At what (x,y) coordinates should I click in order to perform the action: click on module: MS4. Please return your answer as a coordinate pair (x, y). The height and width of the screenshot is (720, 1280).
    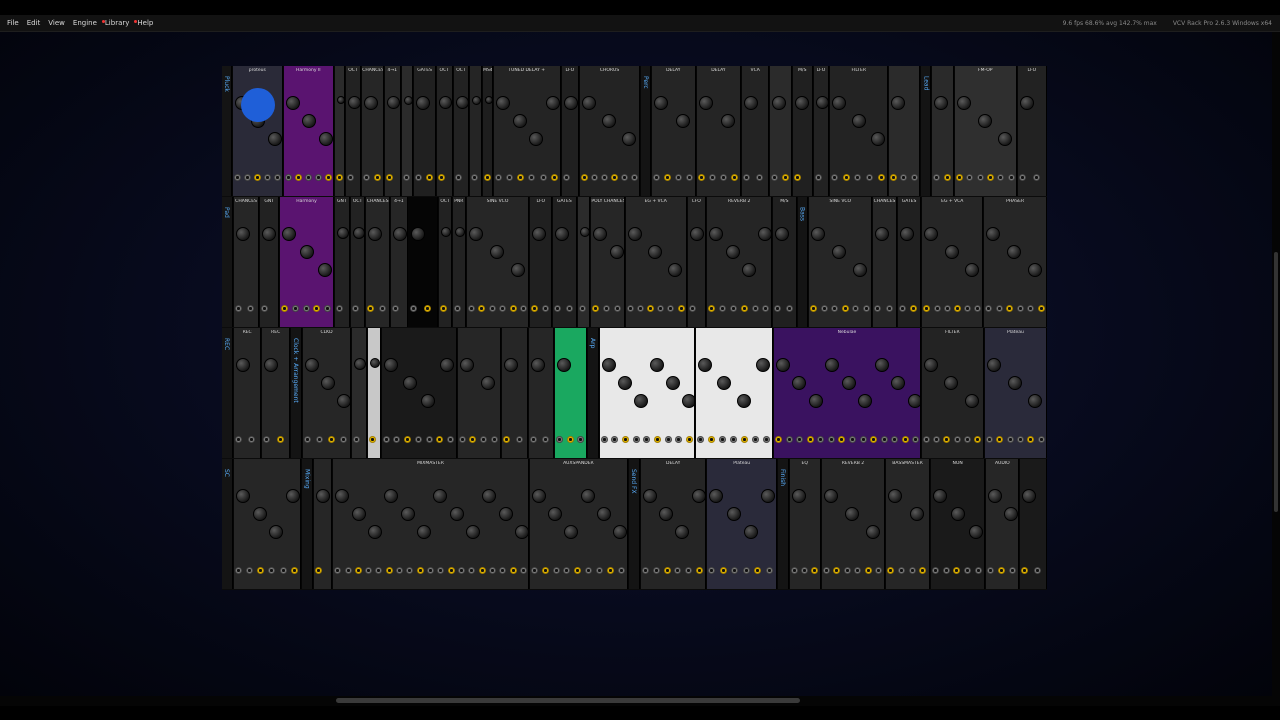
    Looking at the image, I should click on (488, 131).